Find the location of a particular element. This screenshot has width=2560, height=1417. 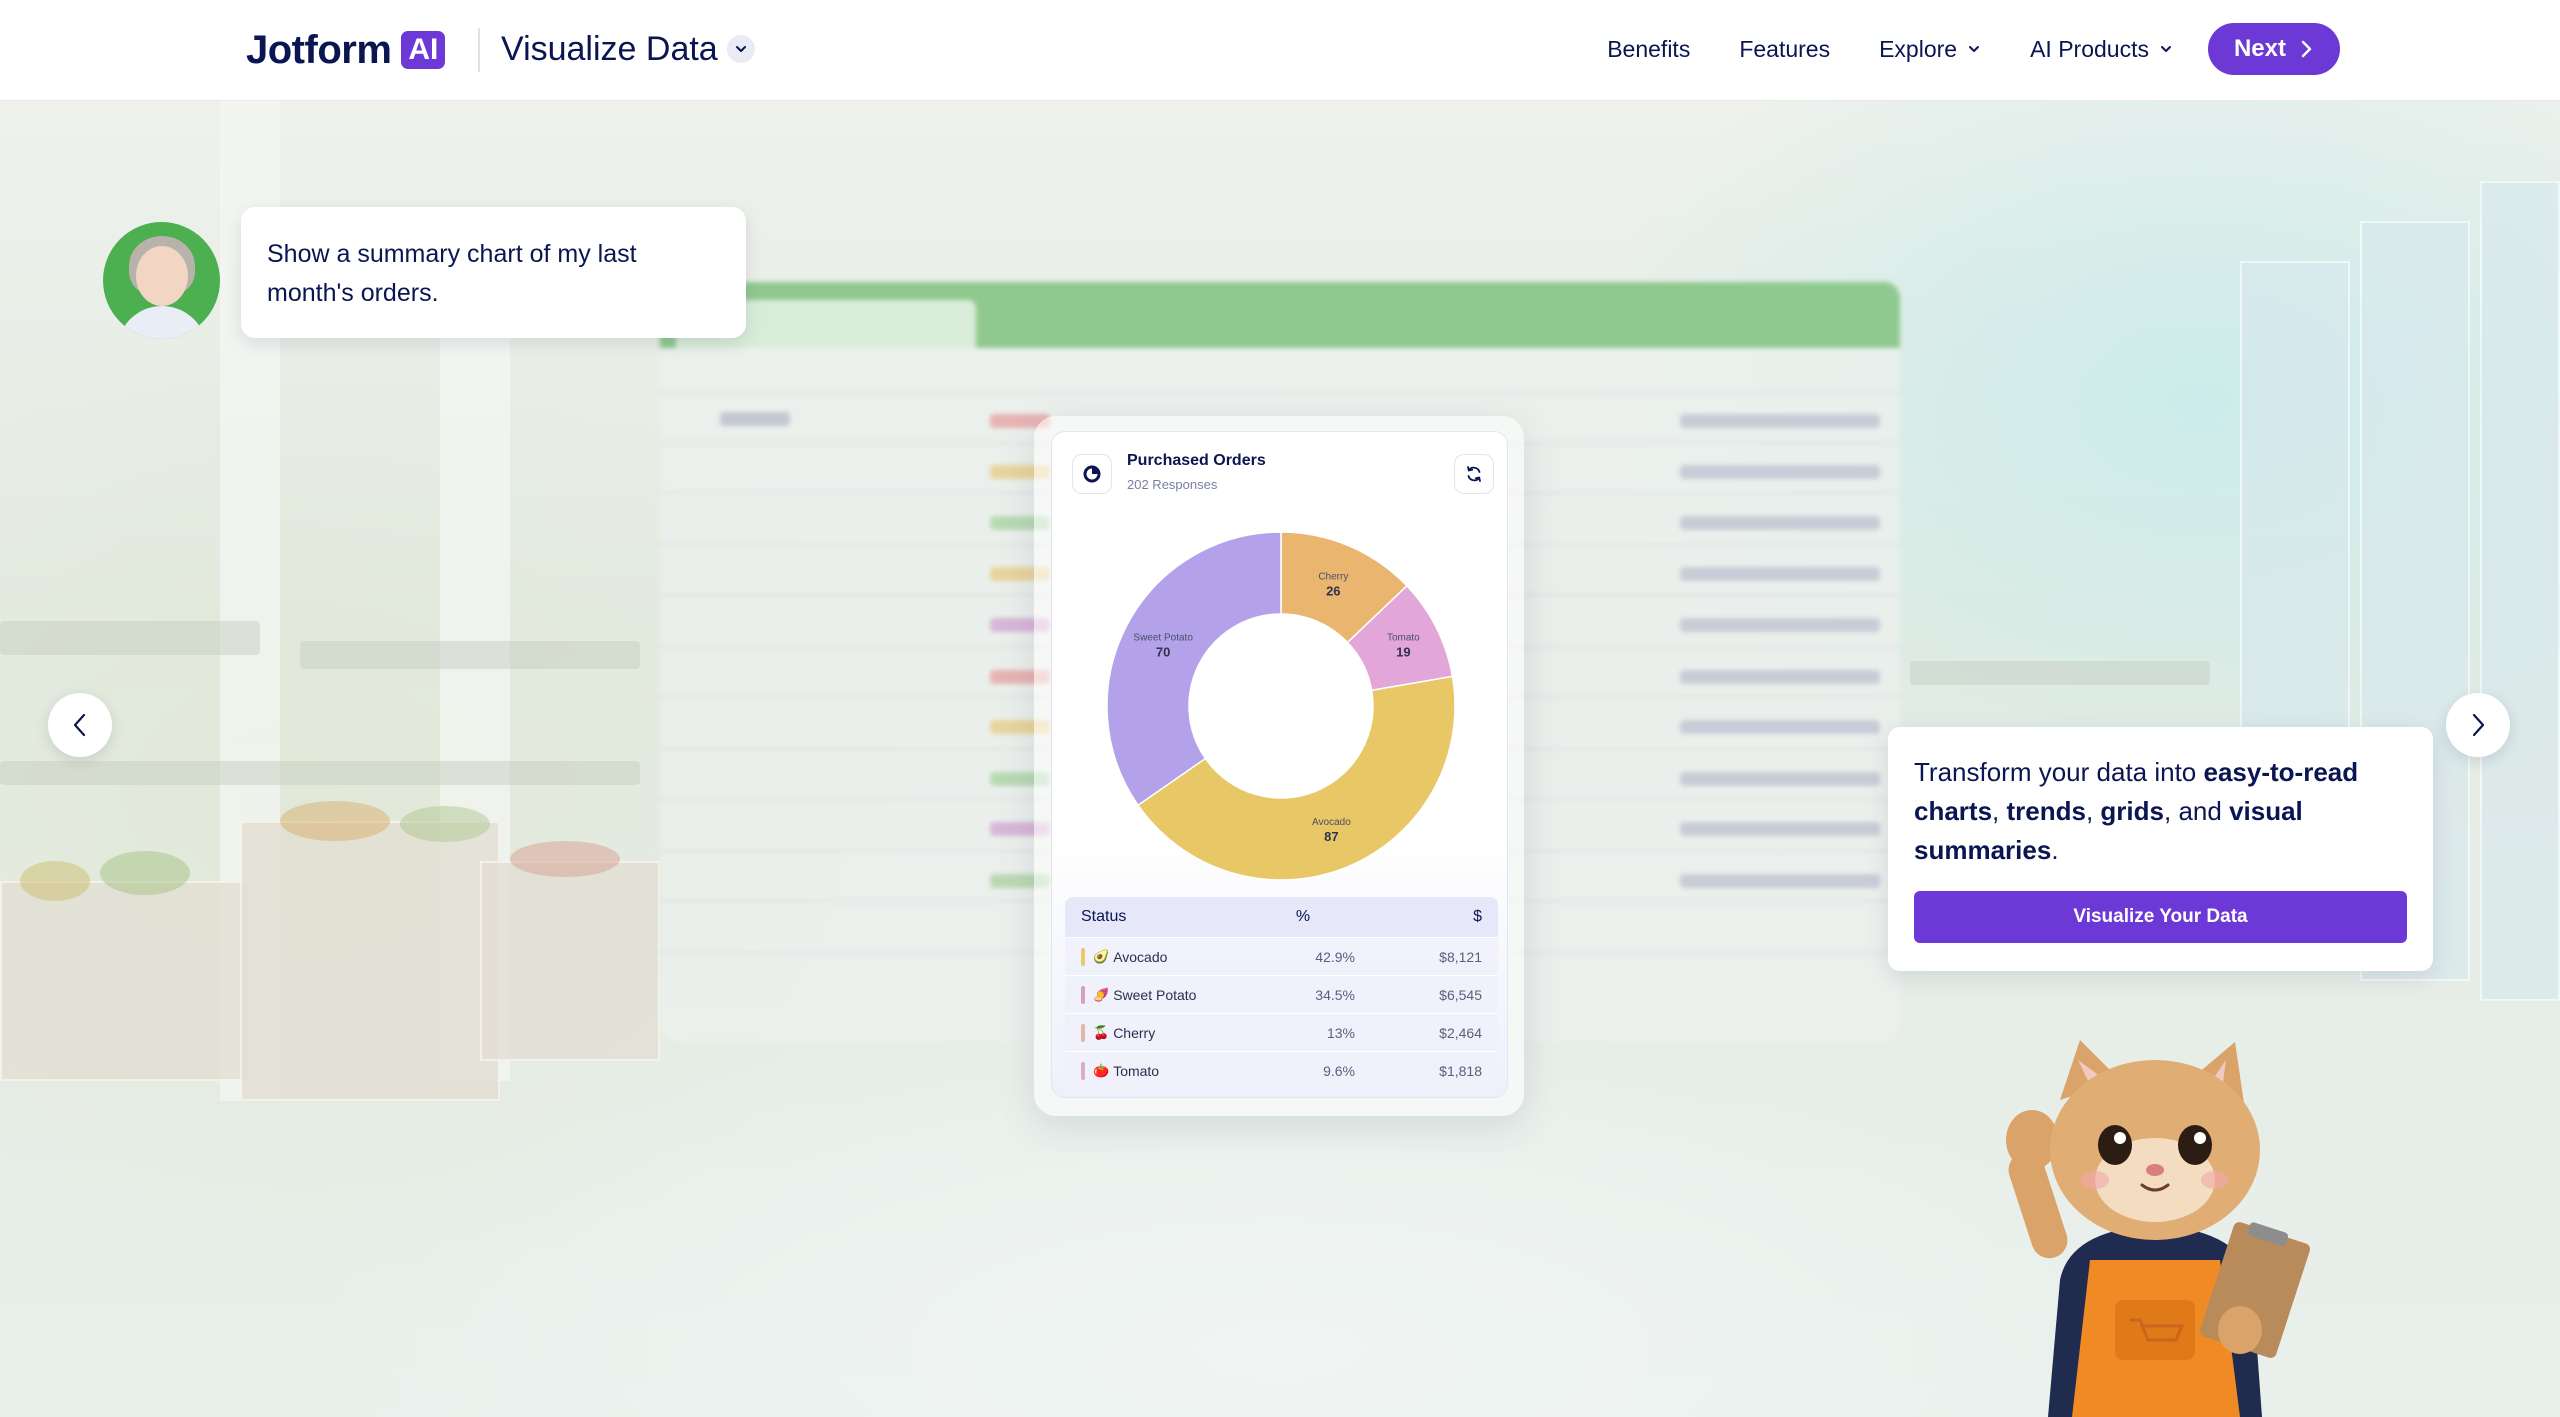

donut-chart: Cherry26 Tomato19 Avocado87 Sweet Potato70 is located at coordinates (1281, 706).